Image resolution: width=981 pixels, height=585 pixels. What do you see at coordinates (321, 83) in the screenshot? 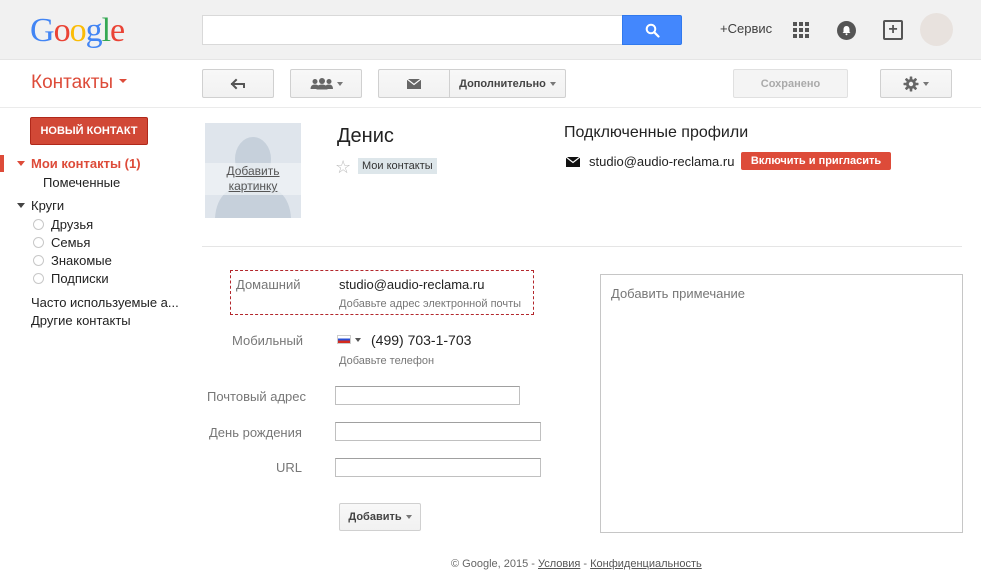
I see `people-icon` at bounding box center [321, 83].